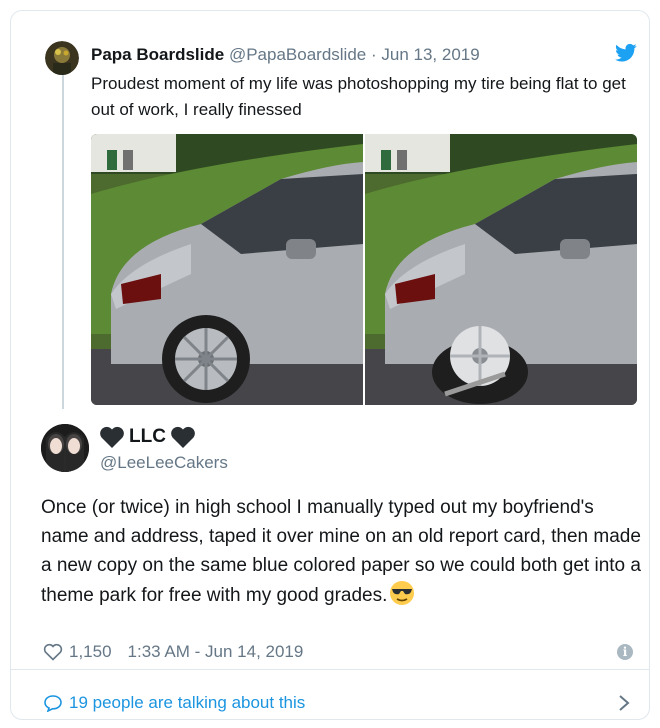  I want to click on divider, so click(330, 669).